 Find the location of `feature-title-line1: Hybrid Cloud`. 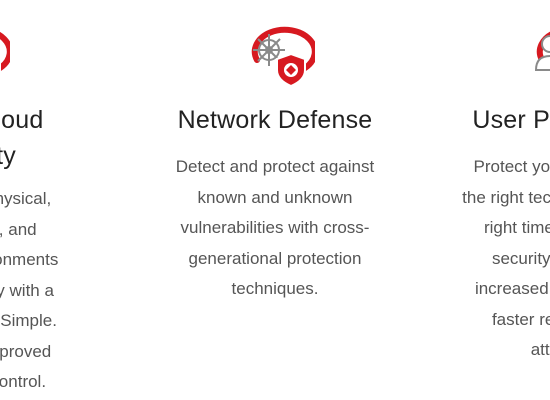

feature-title-line1: Hybrid Cloud is located at coordinates (22, 120).